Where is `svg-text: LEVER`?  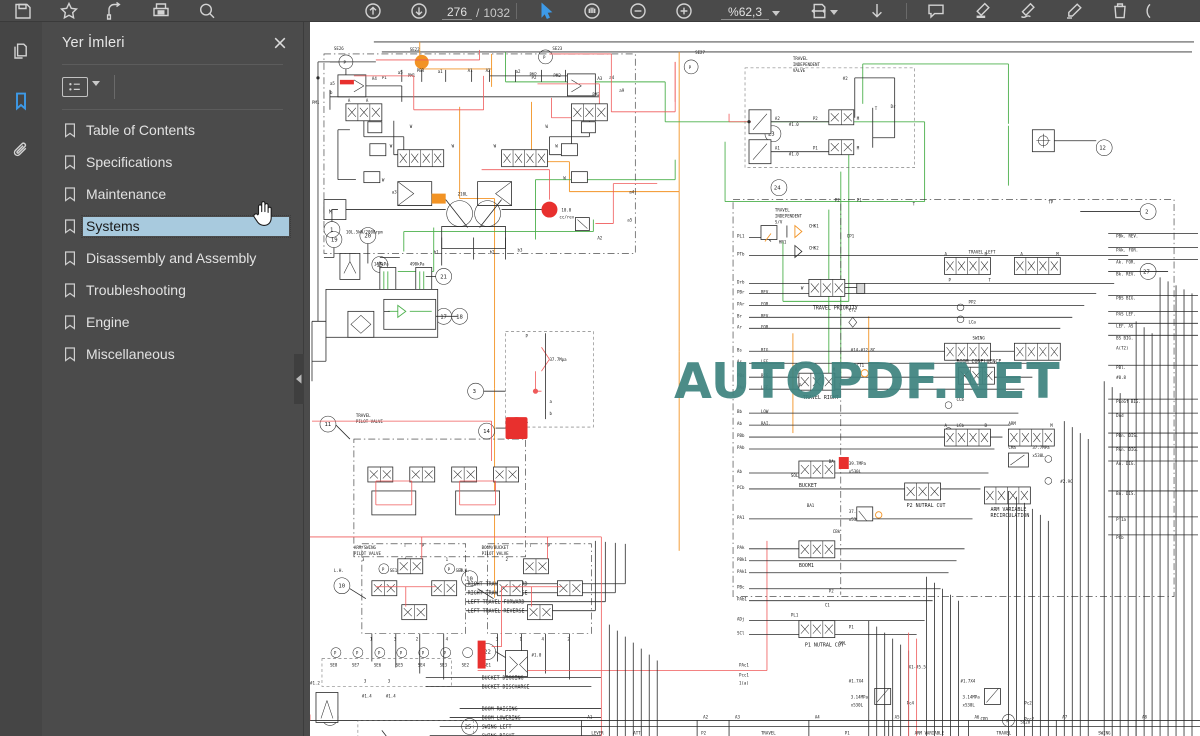 svg-text: LEVER is located at coordinates (597, 732).